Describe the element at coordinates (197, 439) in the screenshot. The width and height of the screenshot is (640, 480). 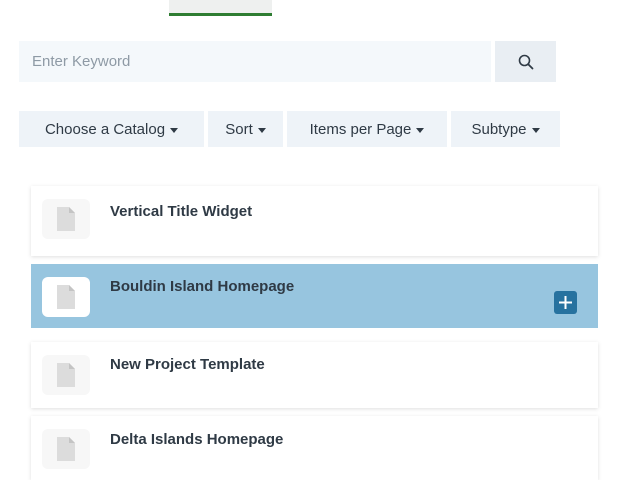
I see `item-title: Delta Islands Homepage` at that location.